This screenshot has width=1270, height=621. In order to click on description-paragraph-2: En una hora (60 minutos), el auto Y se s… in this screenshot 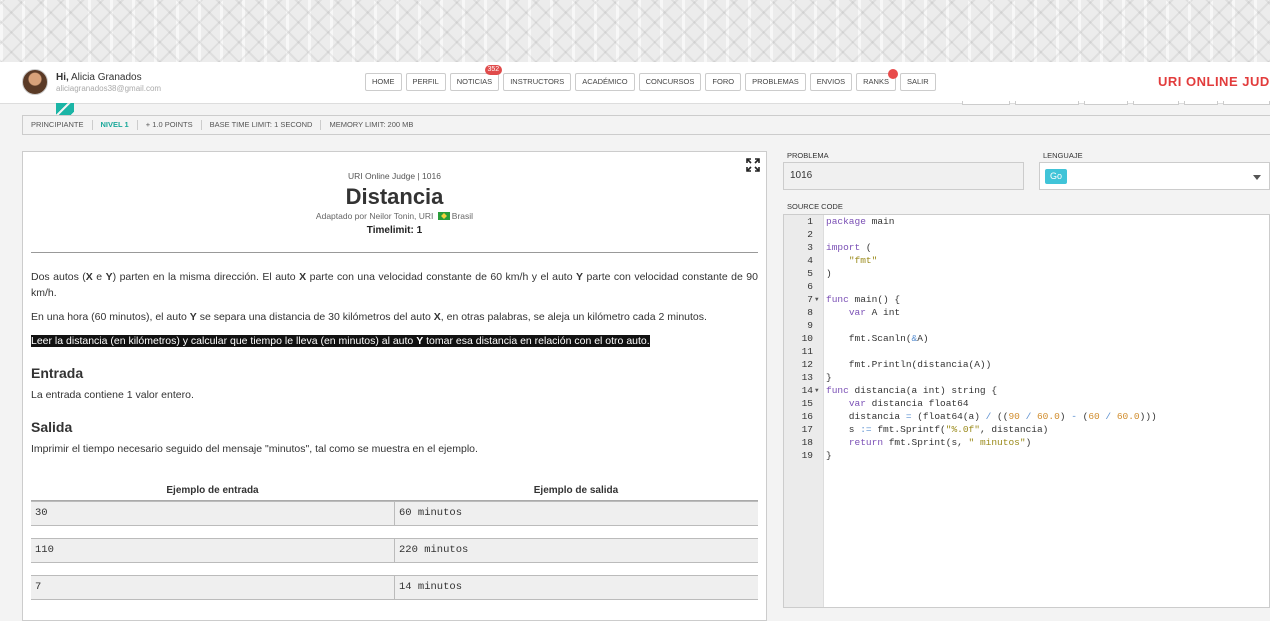, I will do `click(369, 317)`.